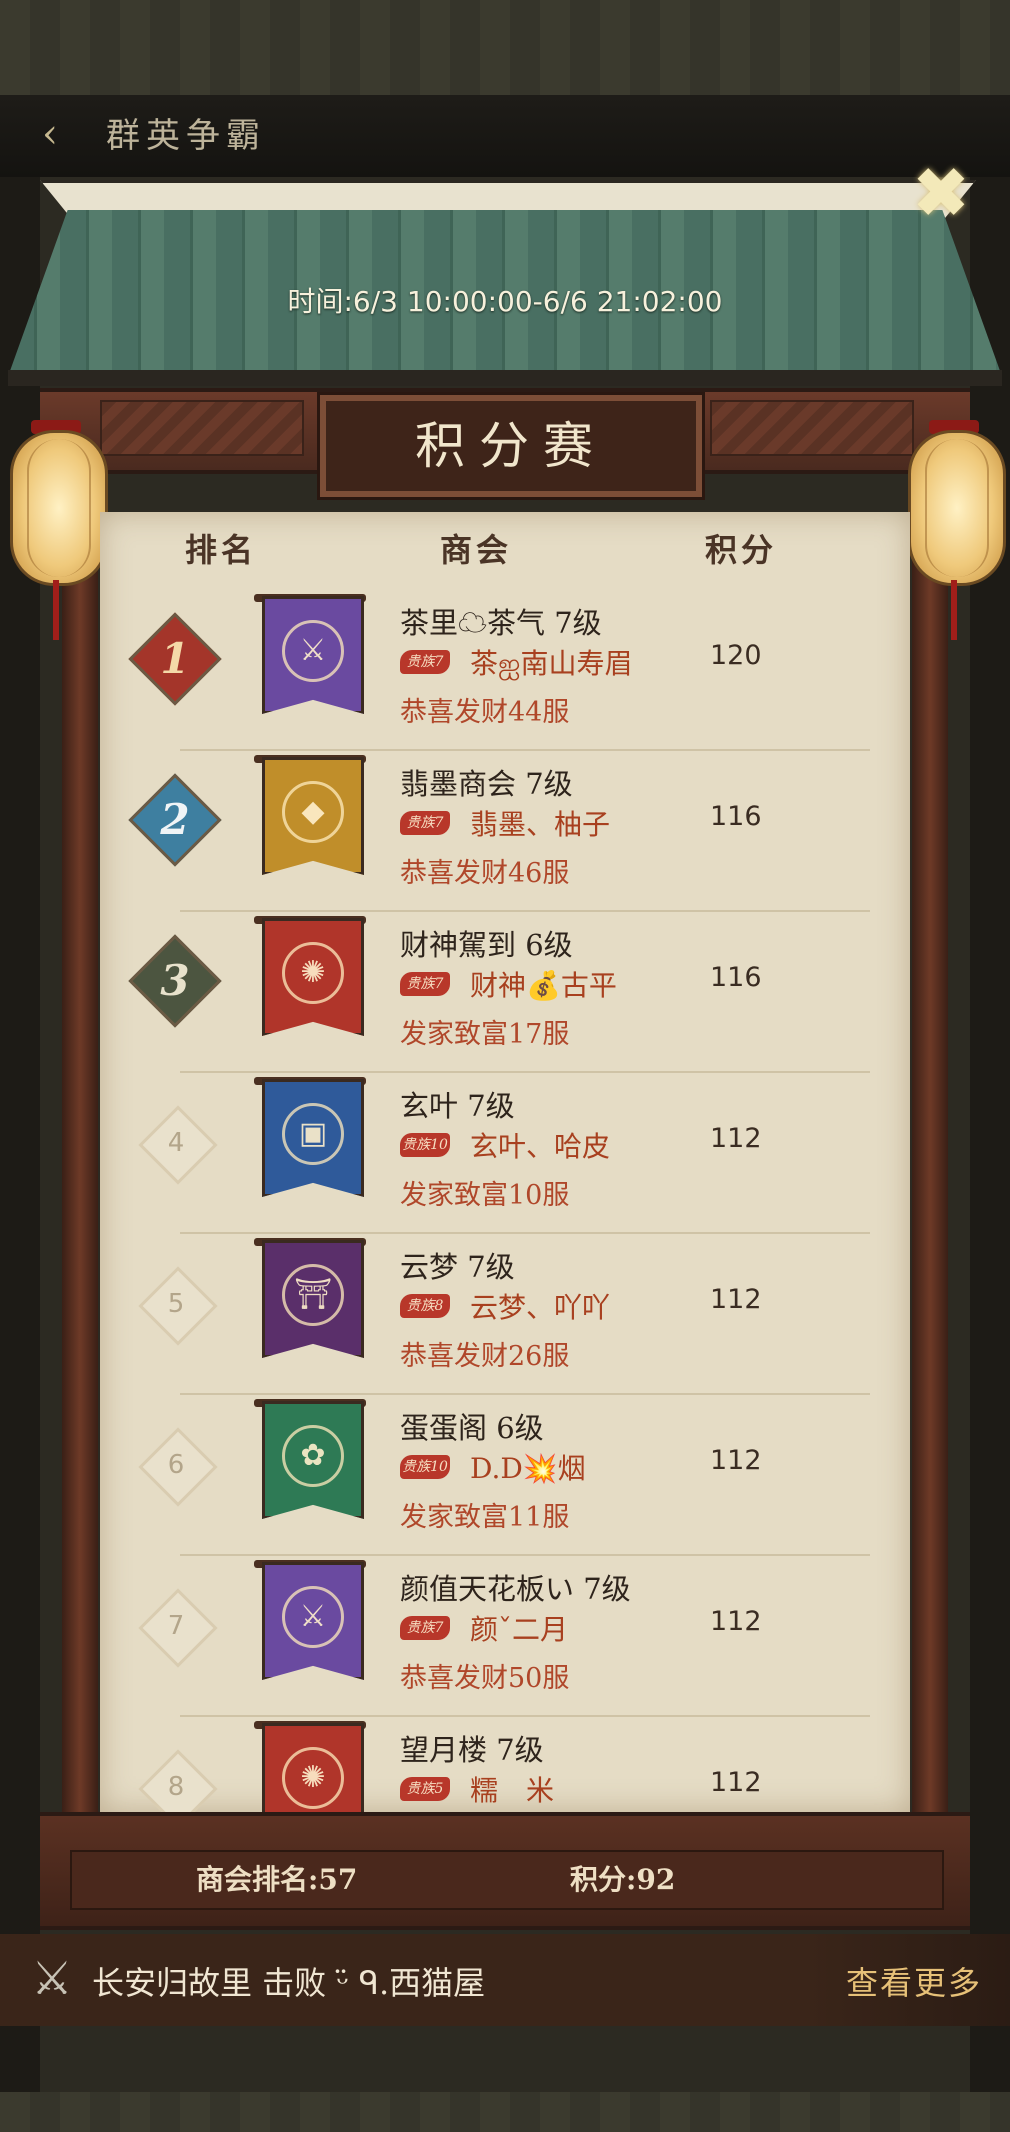 The height and width of the screenshot is (2132, 1010). Describe the element at coordinates (277, 1879) in the screenshot. I see `my-guild-rank: 商会排名:57` at that location.